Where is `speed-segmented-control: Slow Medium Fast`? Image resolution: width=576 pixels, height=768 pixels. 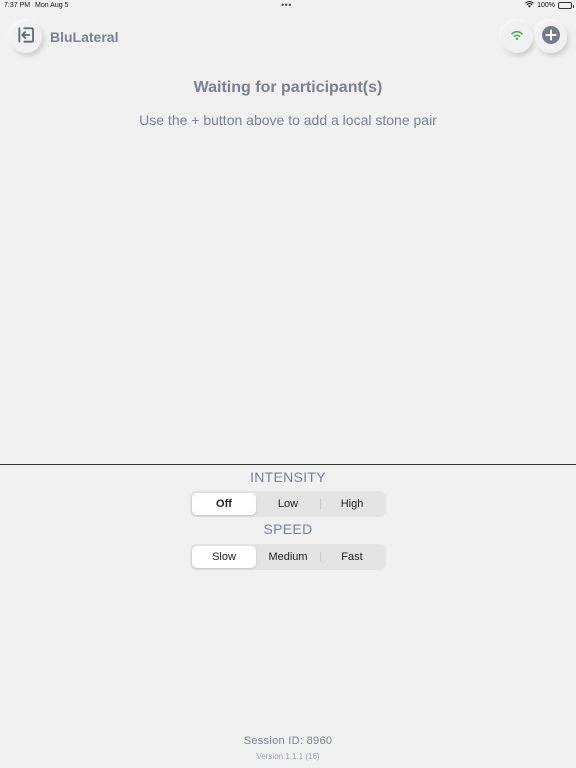 speed-segmented-control: Slow Medium Fast is located at coordinates (288, 557).